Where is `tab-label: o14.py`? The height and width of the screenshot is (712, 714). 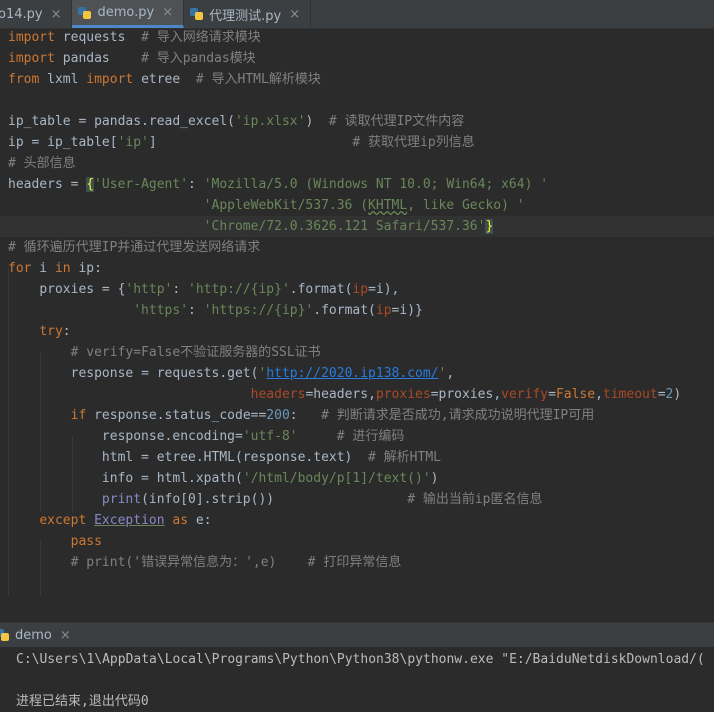 tab-label: o14.py is located at coordinates (21, 14).